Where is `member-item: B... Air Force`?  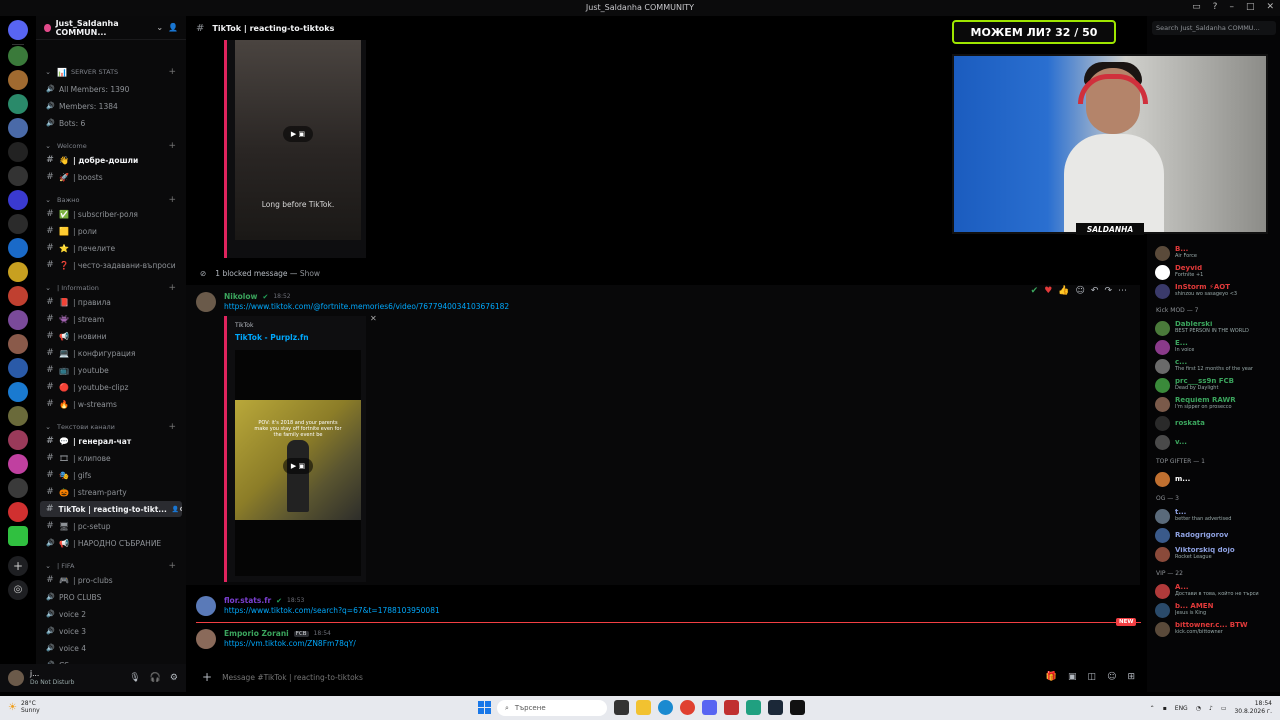 member-item: B... Air Force is located at coordinates (1216, 253).